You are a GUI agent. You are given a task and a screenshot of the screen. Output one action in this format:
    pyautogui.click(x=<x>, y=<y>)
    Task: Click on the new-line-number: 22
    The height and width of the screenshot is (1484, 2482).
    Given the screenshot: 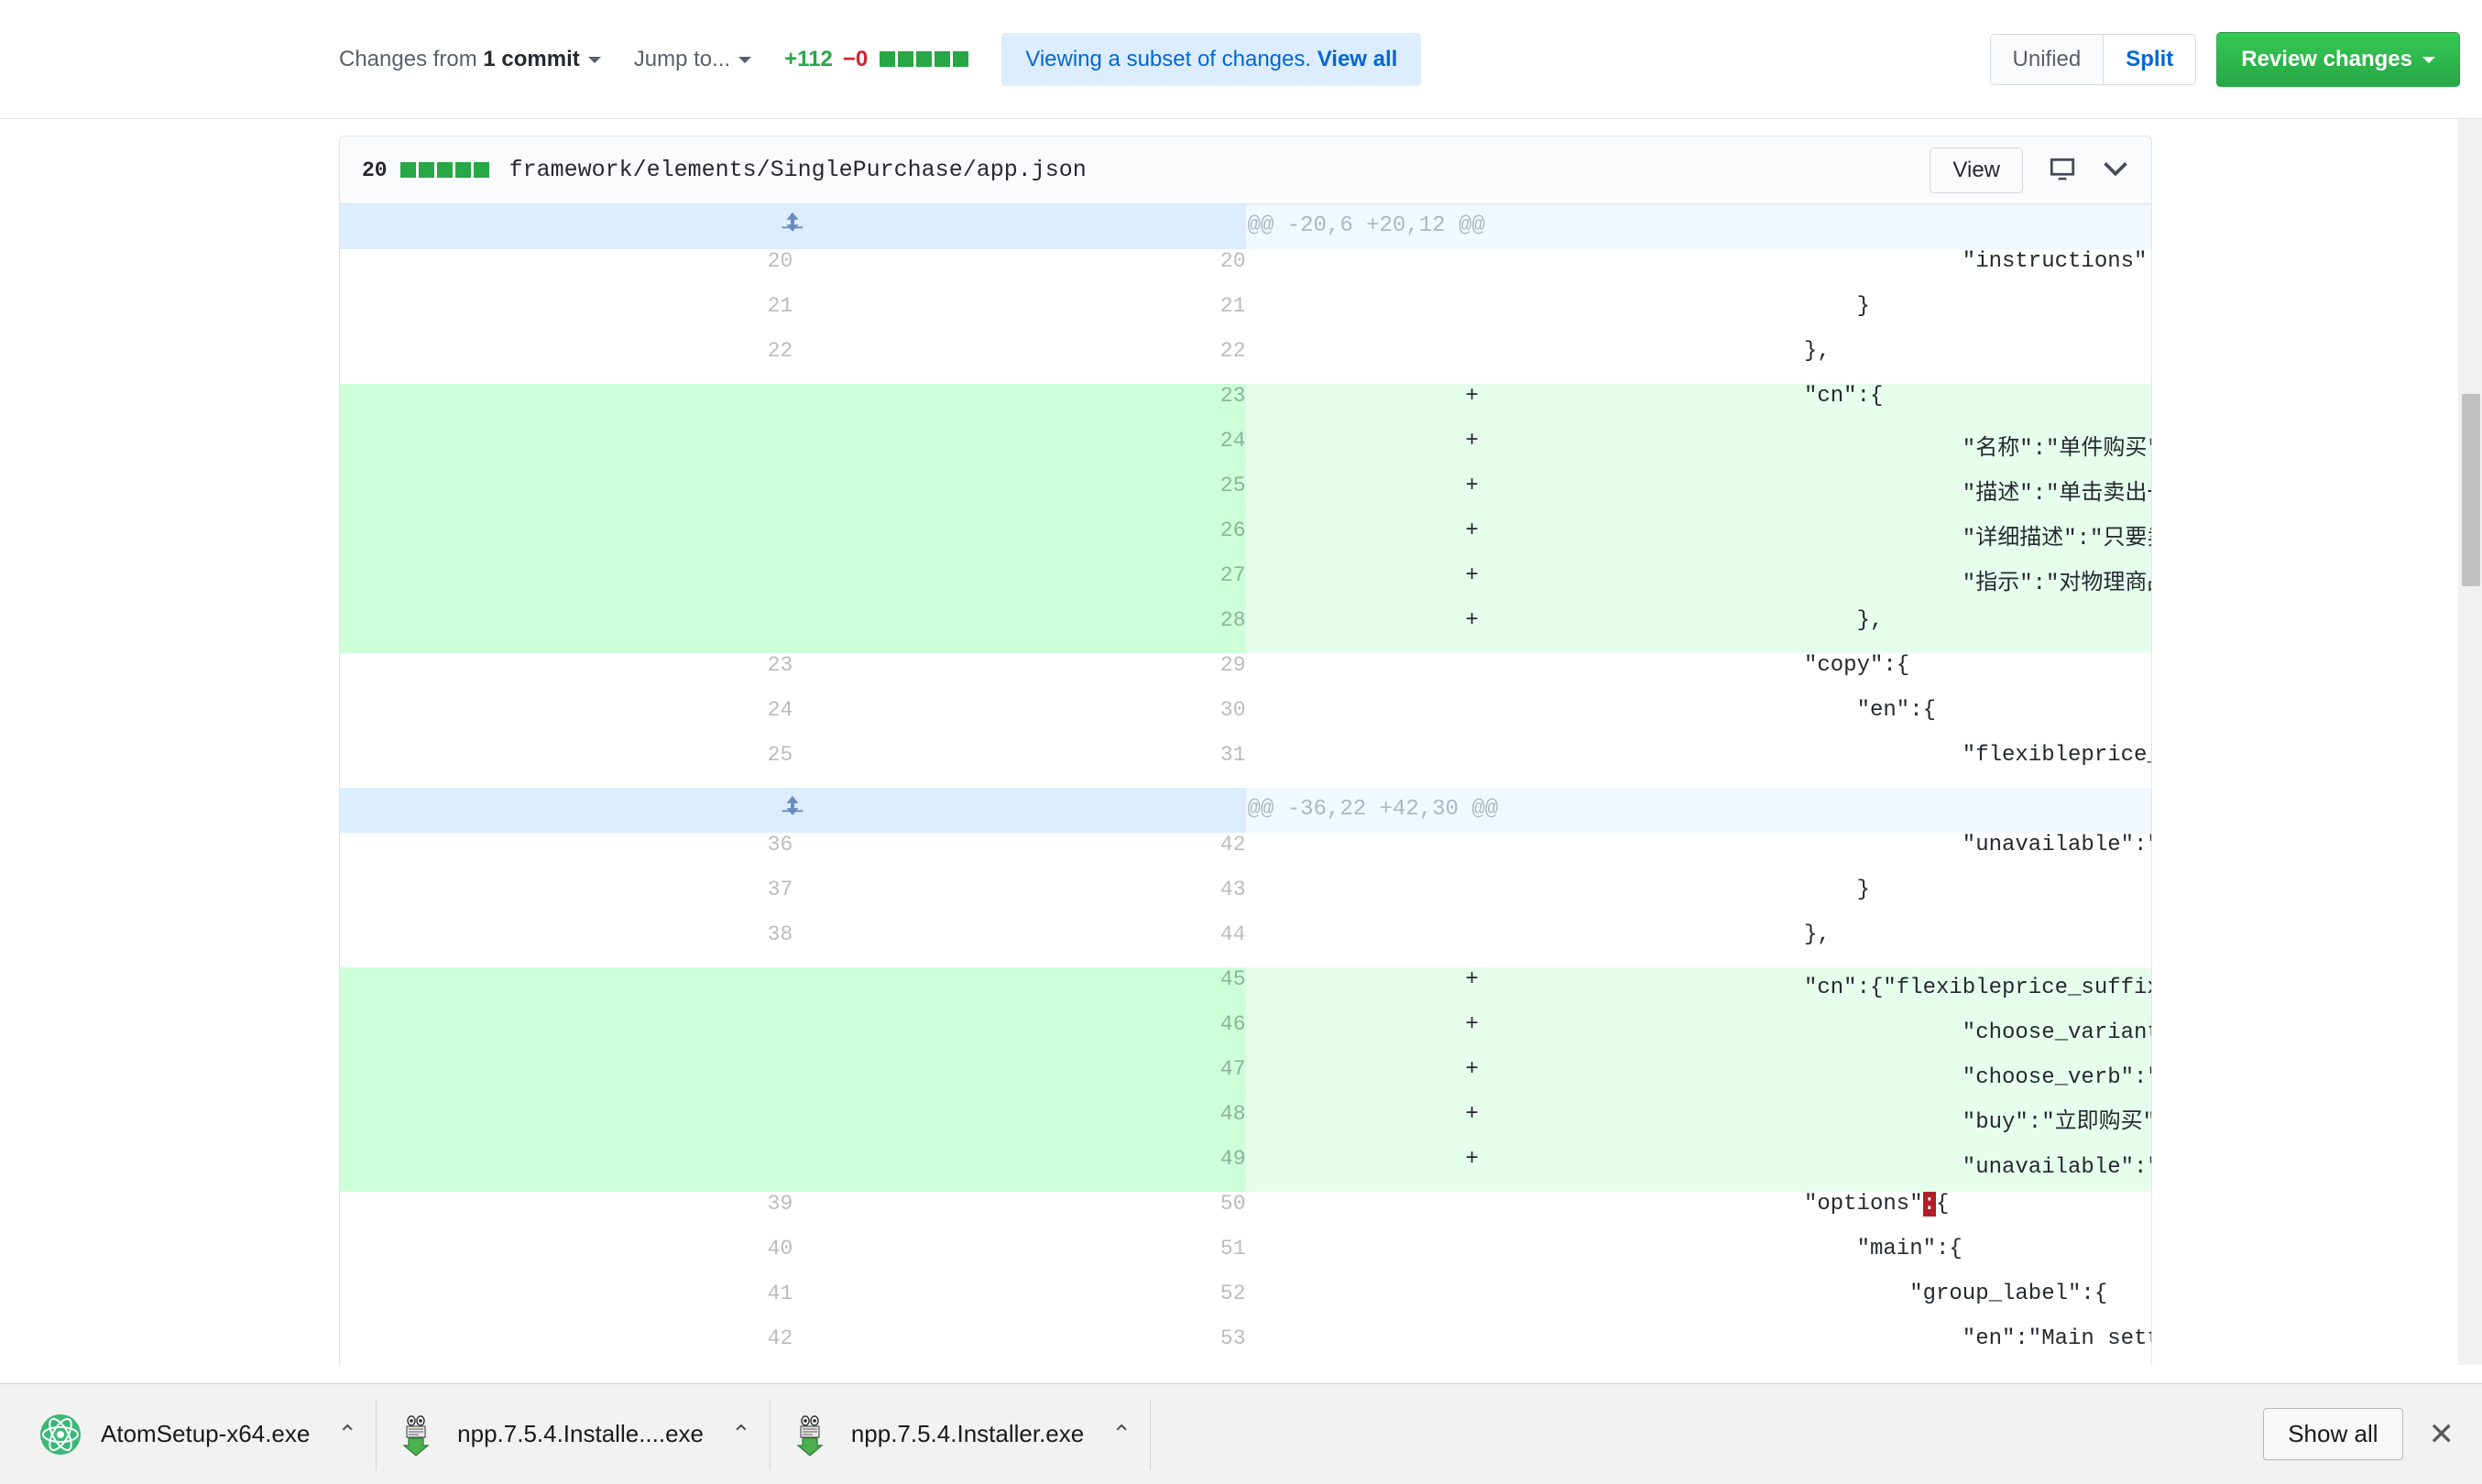 What is the action you would take?
    pyautogui.click(x=1019, y=362)
    